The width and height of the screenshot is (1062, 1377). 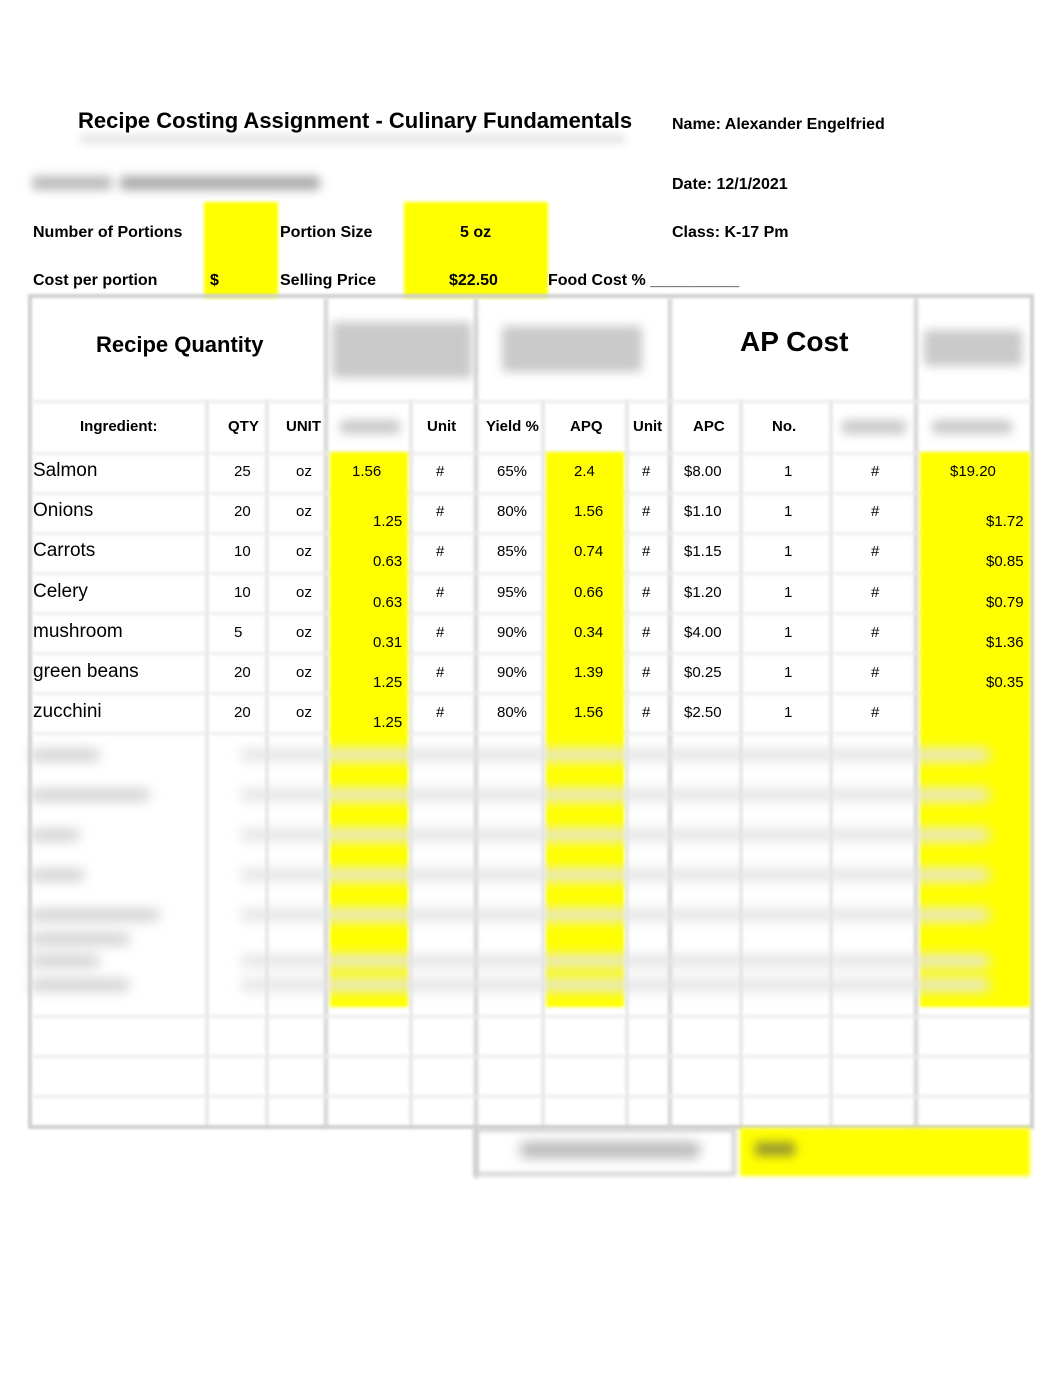 What do you see at coordinates (648, 426) in the screenshot?
I see `column-header-apq-unit: Unit` at bounding box center [648, 426].